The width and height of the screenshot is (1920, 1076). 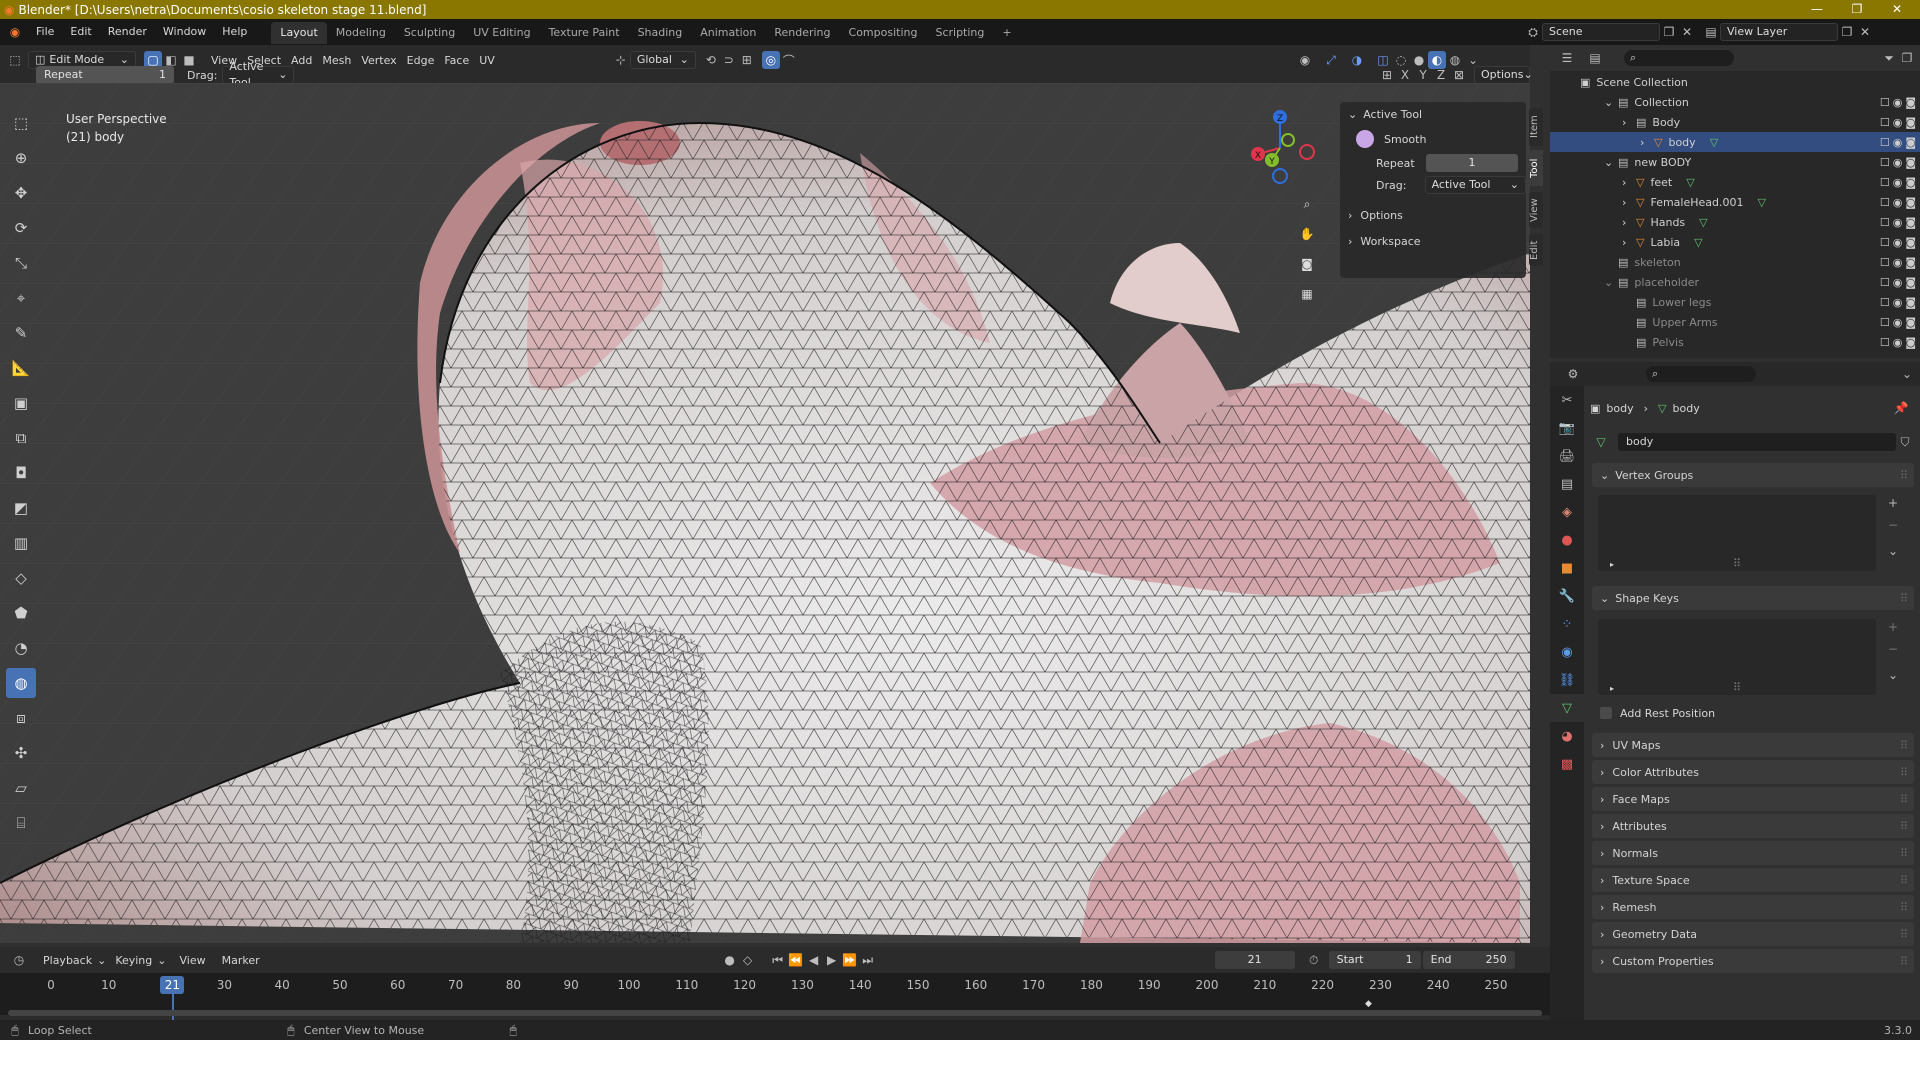 I want to click on add-shape-key-icon: +, so click(x=1893, y=627).